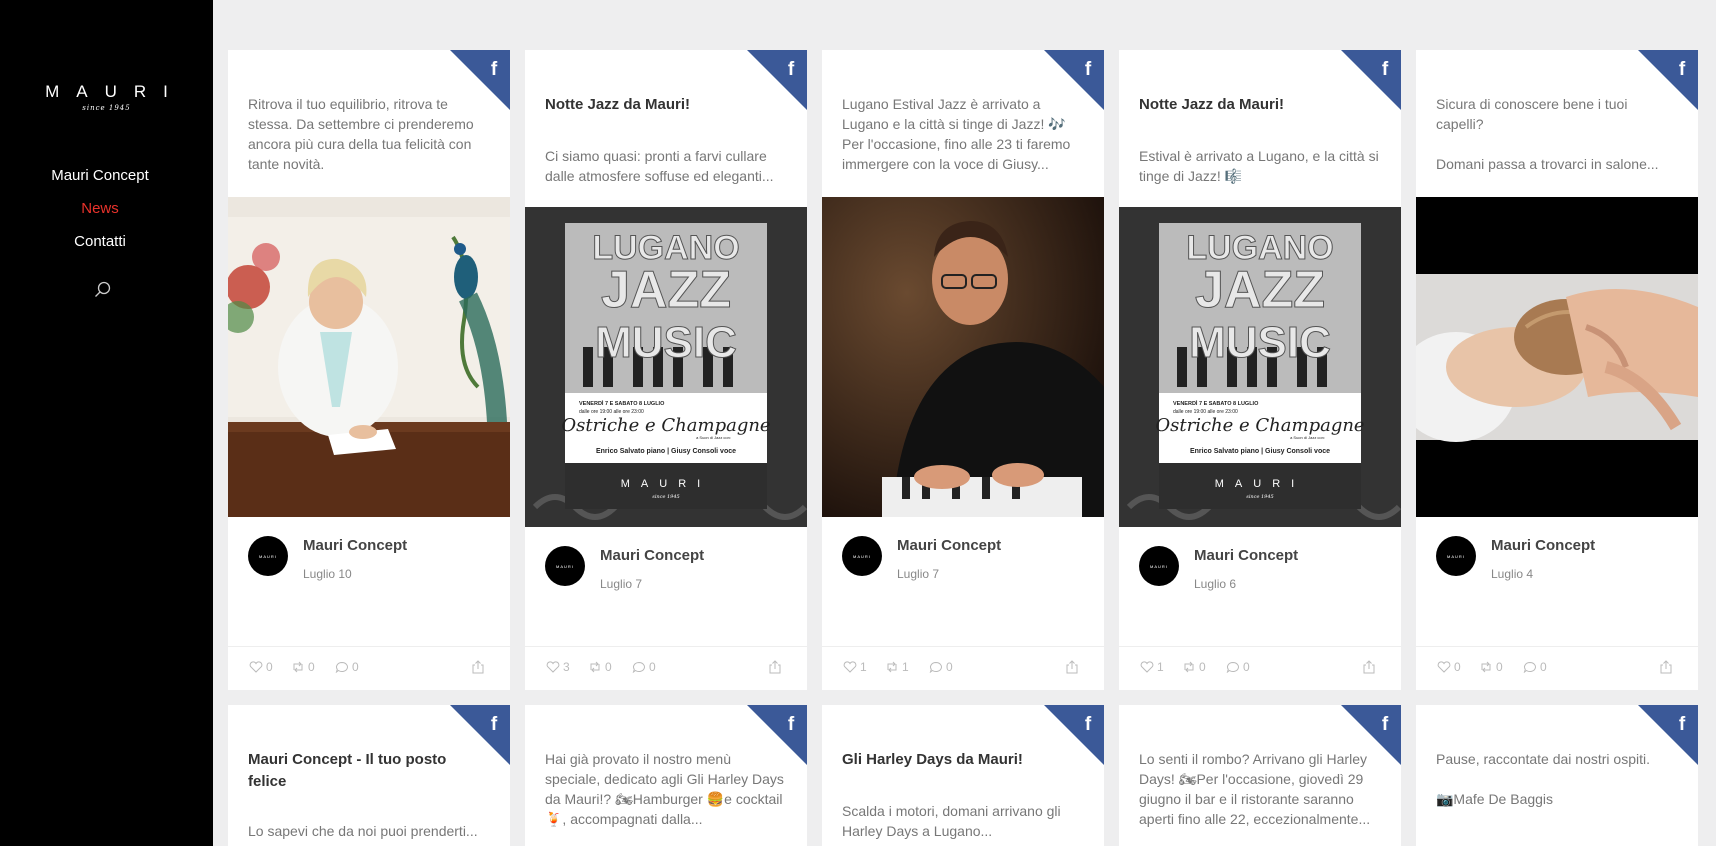 The image size is (1716, 846). What do you see at coordinates (961, 760) in the screenshot?
I see `post-title: Gli Harley Days da Mauri!` at bounding box center [961, 760].